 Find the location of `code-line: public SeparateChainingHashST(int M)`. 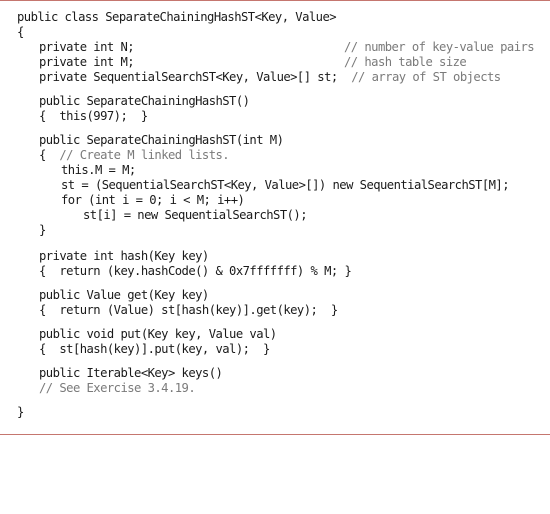

code-line: public SeparateChainingHashST(int M) is located at coordinates (161, 140).